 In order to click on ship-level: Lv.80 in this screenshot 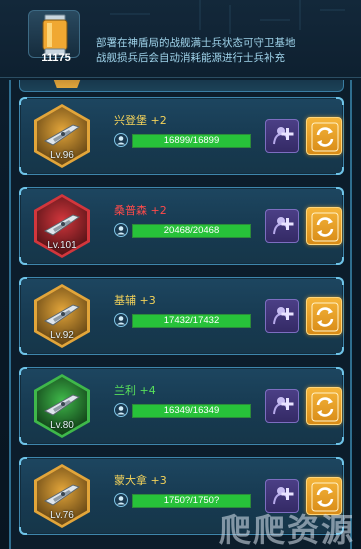, I will do `click(62, 425)`.